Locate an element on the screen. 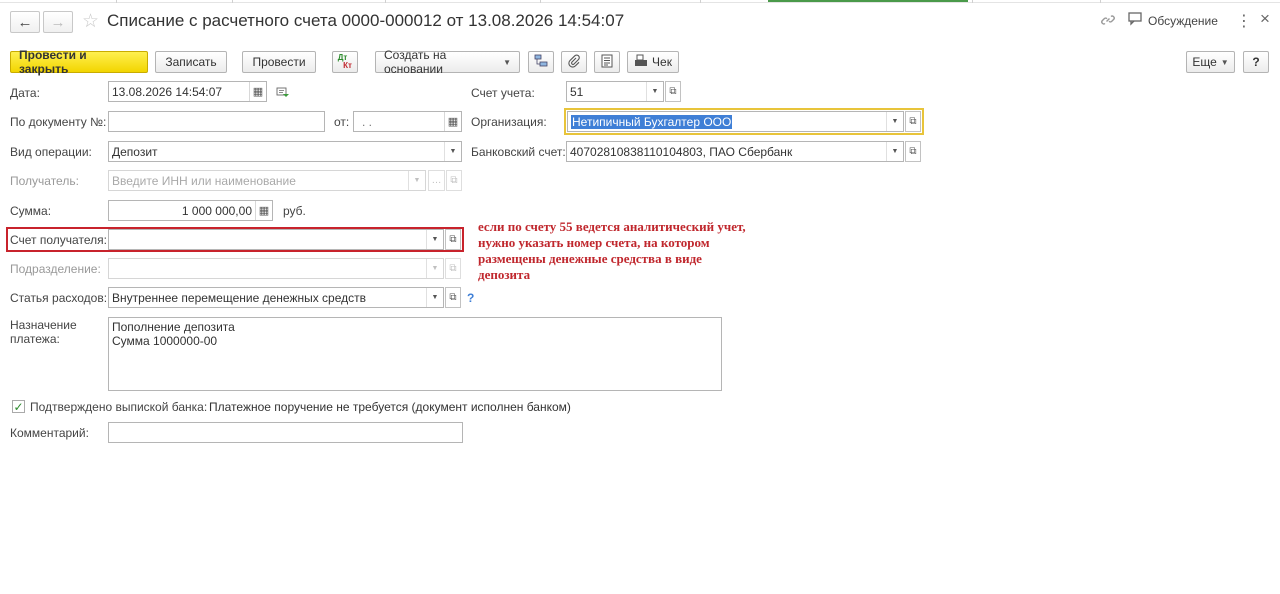 Image resolution: width=1280 pixels, height=594 pixels. recipient-account-label: Счет получателя: is located at coordinates (58, 240).